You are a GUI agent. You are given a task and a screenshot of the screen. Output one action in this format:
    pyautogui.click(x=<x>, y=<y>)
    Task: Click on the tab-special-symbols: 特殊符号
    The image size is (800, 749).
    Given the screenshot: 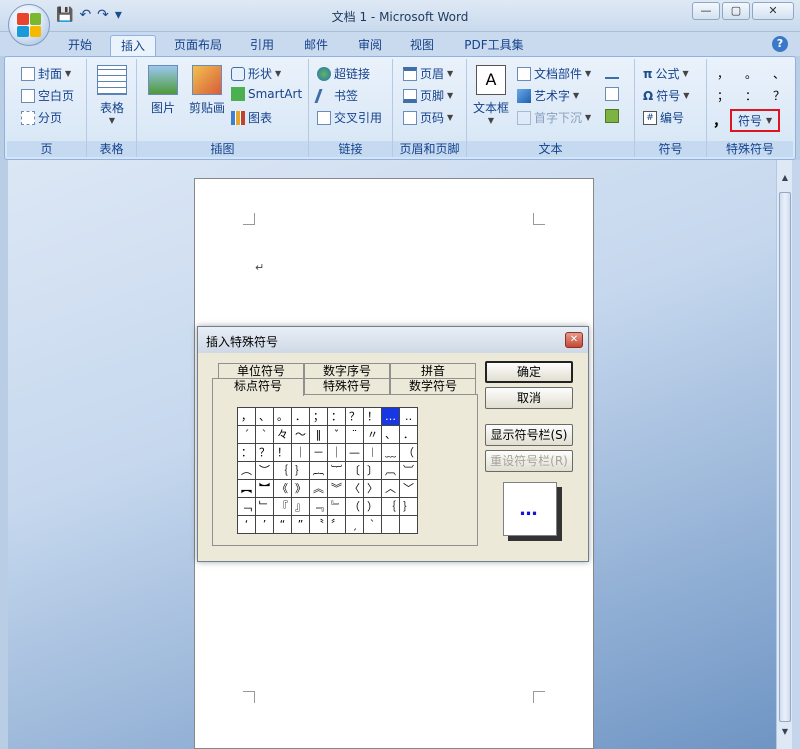 What is the action you would take?
    pyautogui.click(x=347, y=386)
    